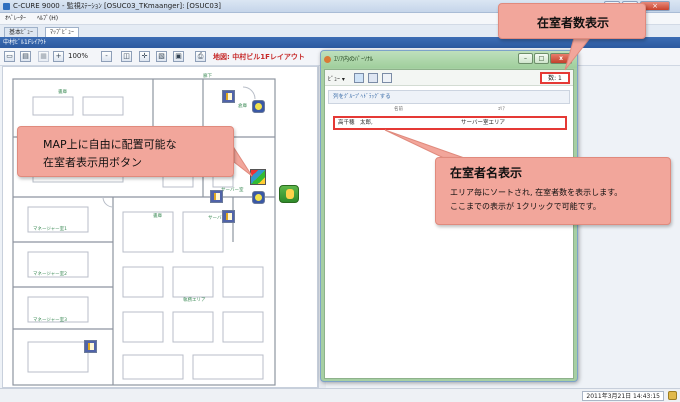 Image resolution: width=680 pixels, height=402 pixels. I want to click on print-icon: ⎙, so click(200, 56).